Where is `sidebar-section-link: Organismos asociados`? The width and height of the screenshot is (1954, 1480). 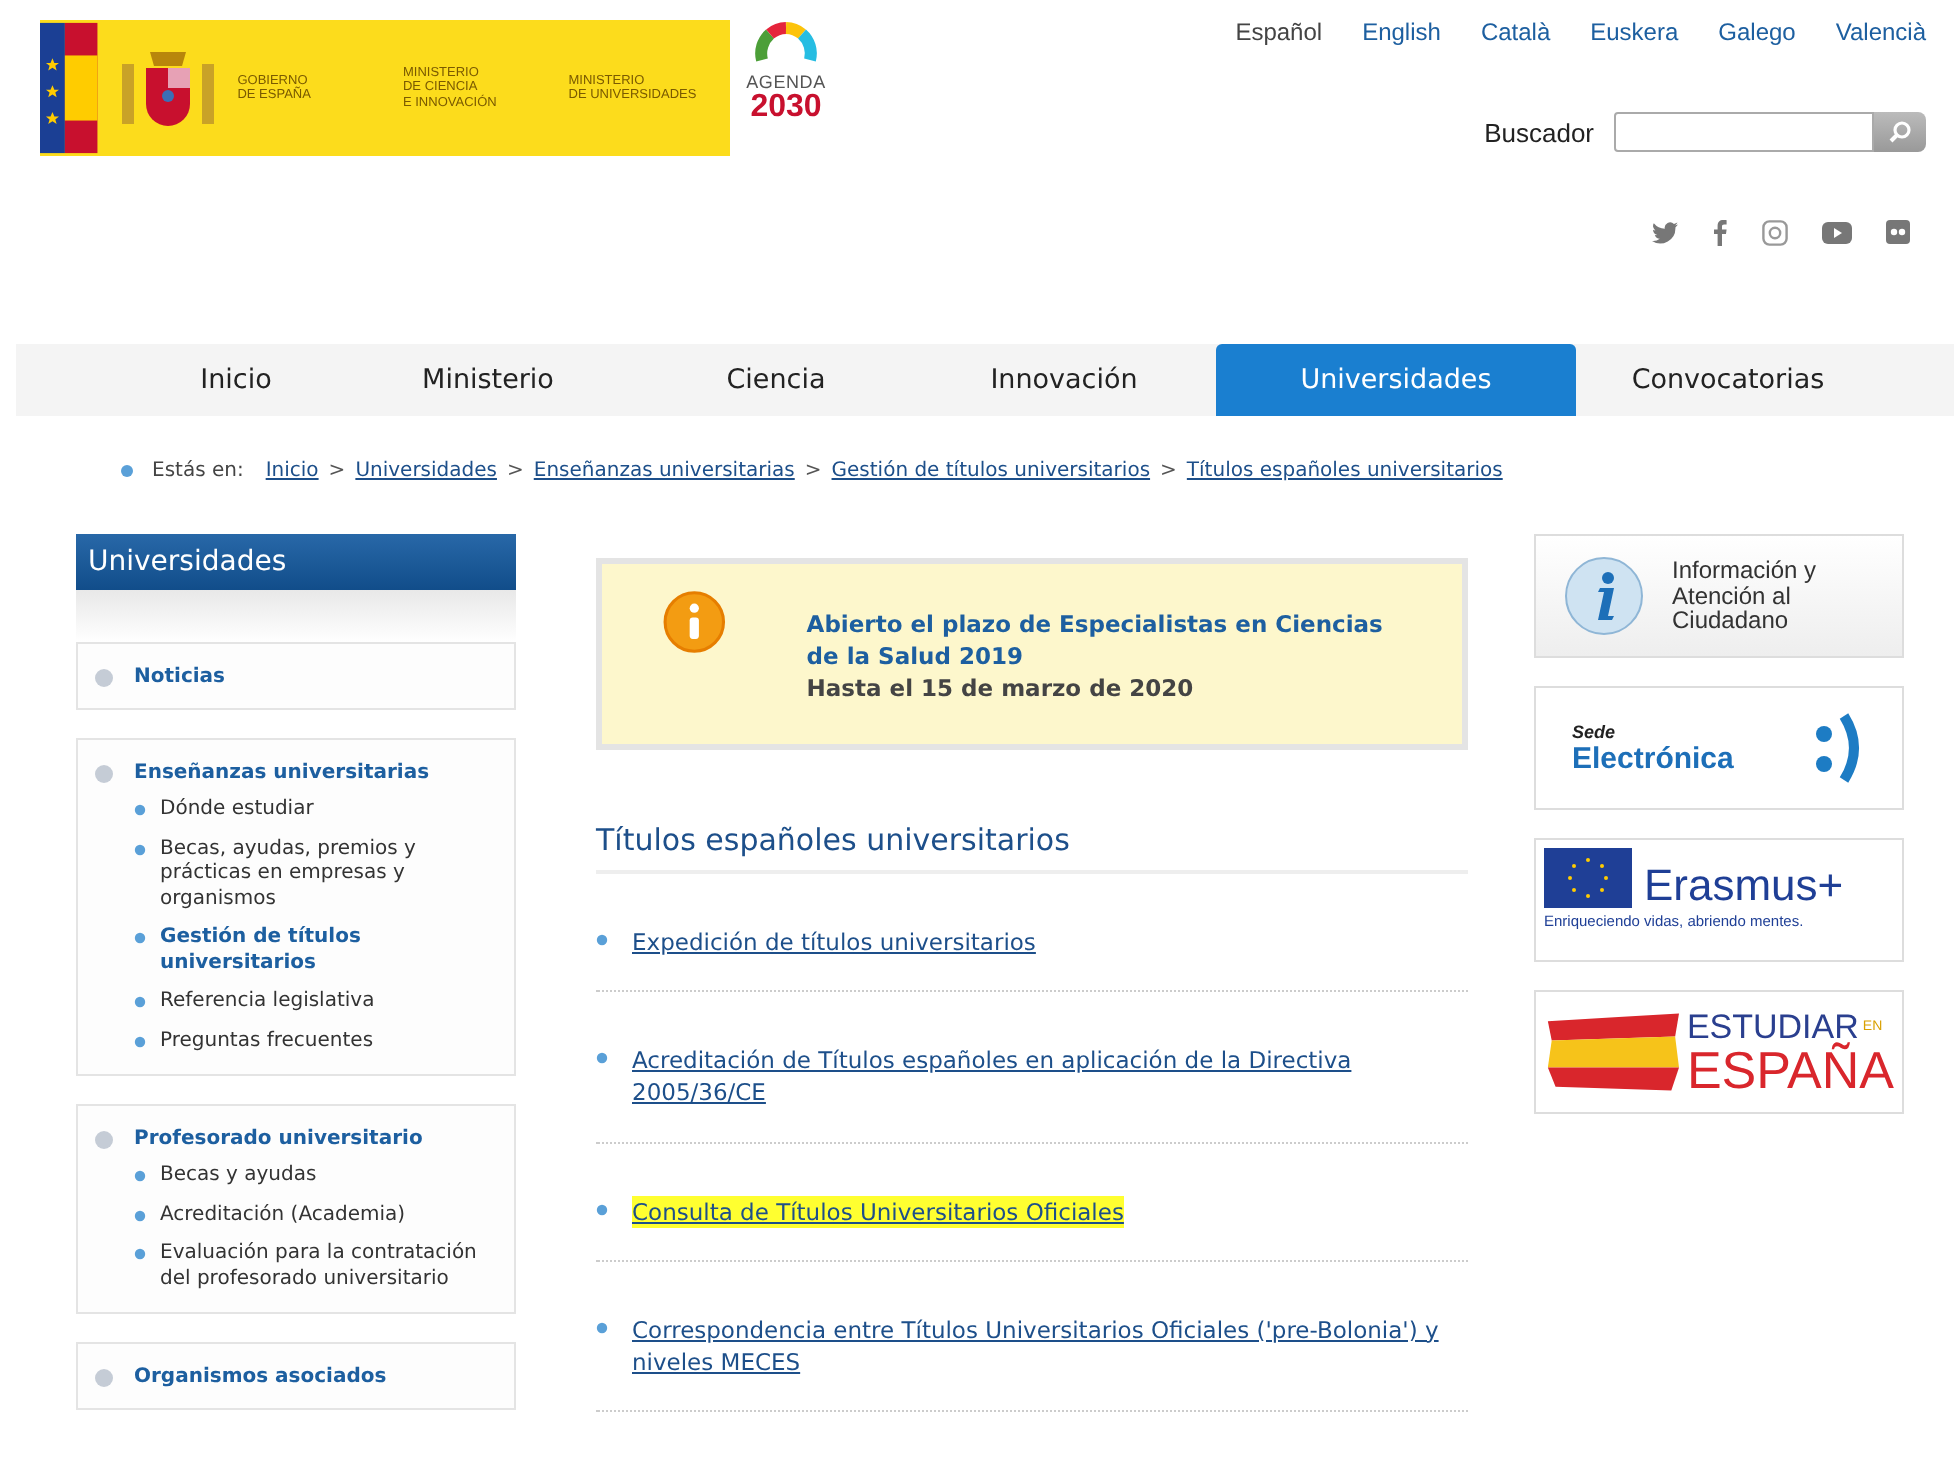 sidebar-section-link: Organismos asociados is located at coordinates (260, 1377).